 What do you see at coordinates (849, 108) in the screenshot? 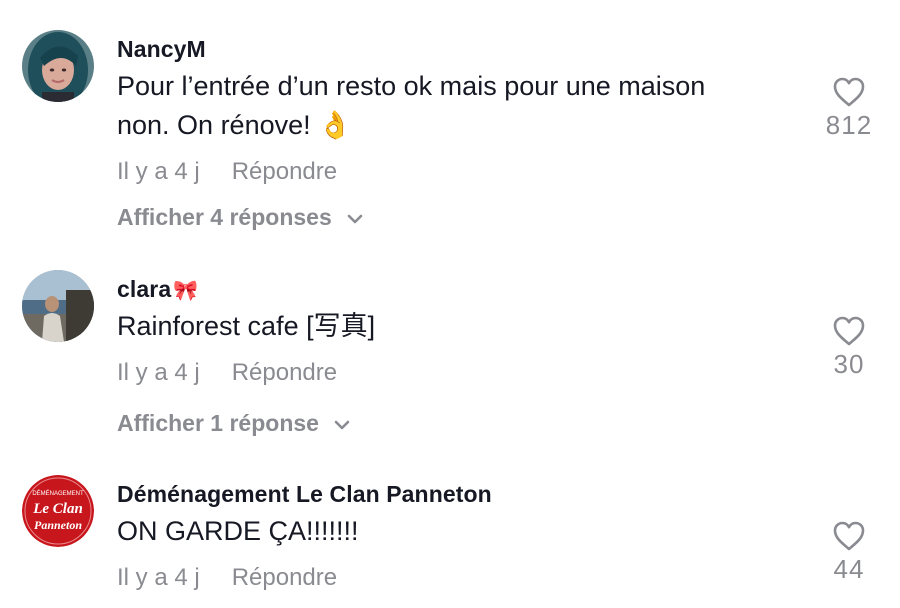
I see `like-button: 812` at bounding box center [849, 108].